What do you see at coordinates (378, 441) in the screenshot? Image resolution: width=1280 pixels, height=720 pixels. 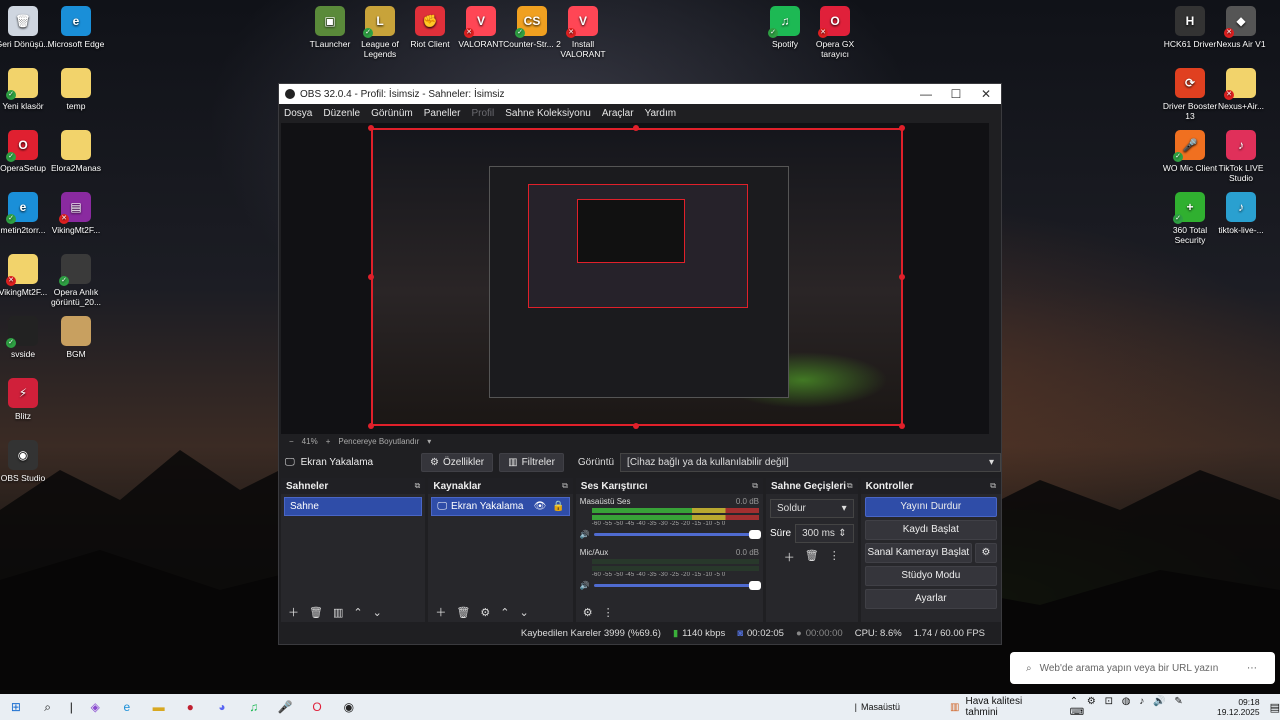 I see `zoom-mode: Pencereye Boyutlandır` at bounding box center [378, 441].